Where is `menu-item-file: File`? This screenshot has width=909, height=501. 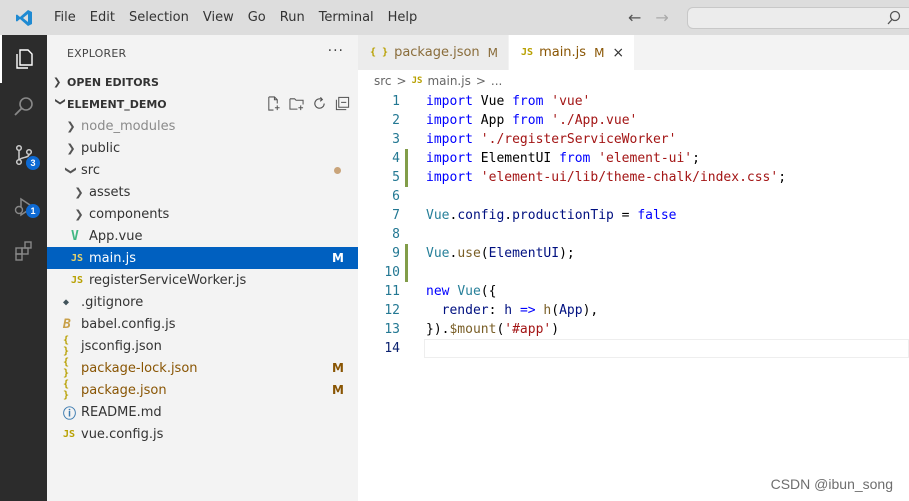
menu-item-file: File is located at coordinates (65, 17).